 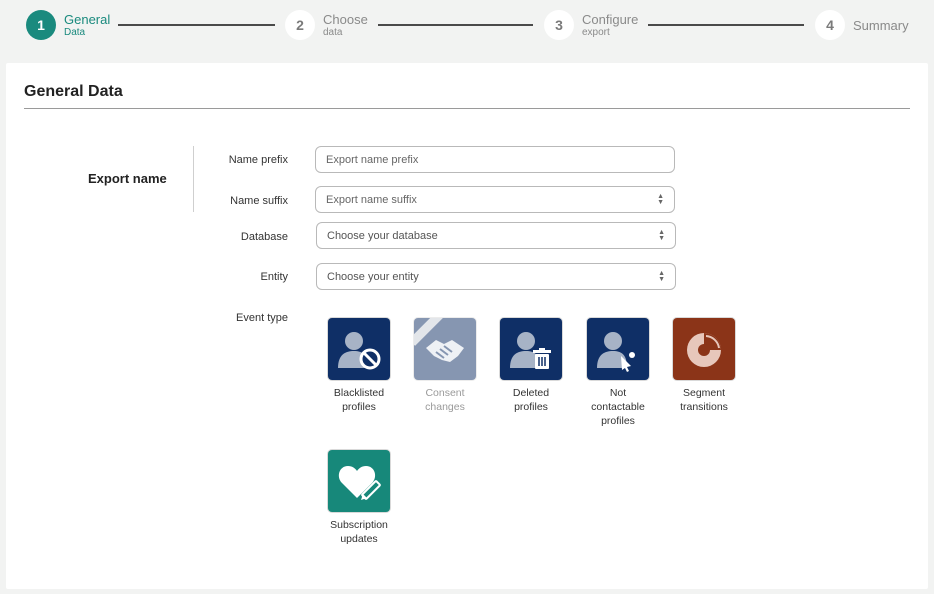 I want to click on database-label: Database, so click(x=264, y=237).